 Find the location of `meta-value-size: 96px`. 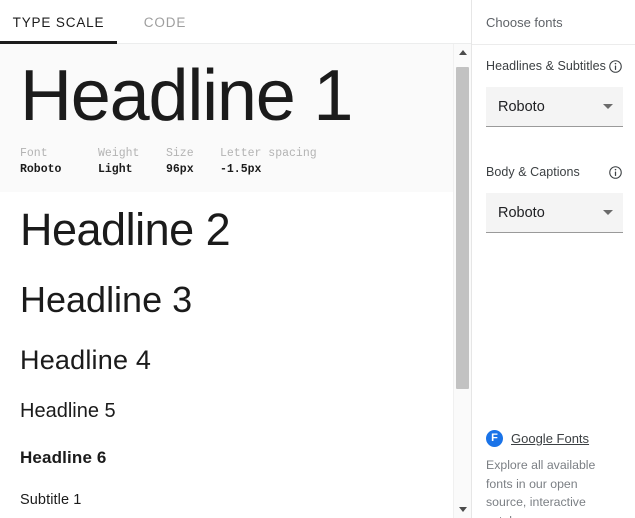

meta-value-size: 96px is located at coordinates (180, 170).